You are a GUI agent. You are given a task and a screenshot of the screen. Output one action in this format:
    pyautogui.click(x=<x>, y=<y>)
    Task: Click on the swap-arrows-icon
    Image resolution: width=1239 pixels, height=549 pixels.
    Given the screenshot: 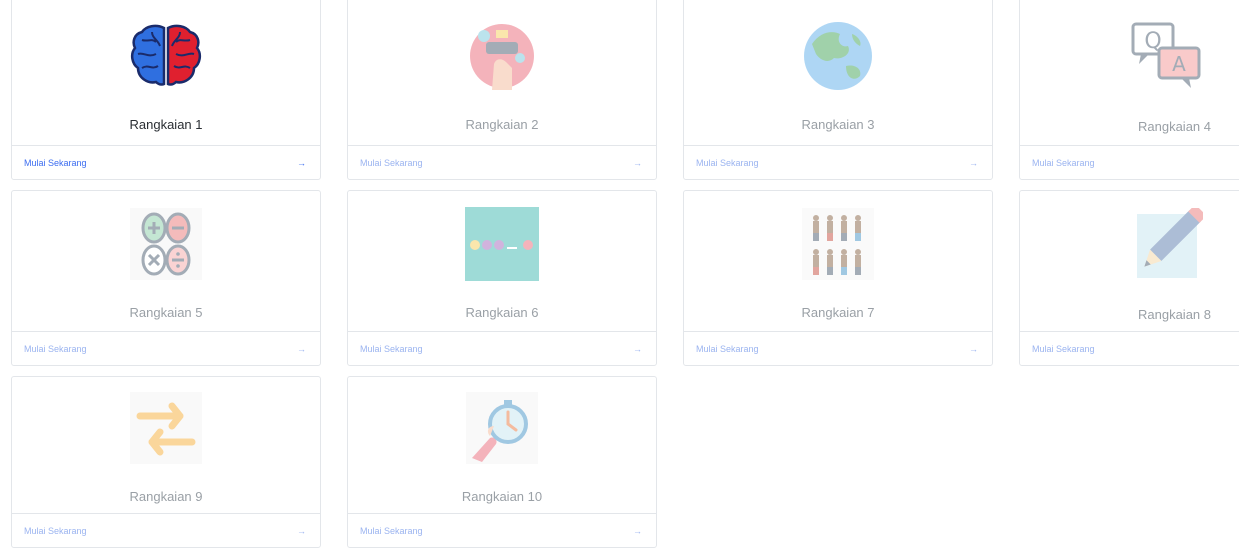 What is the action you would take?
    pyautogui.click(x=166, y=428)
    